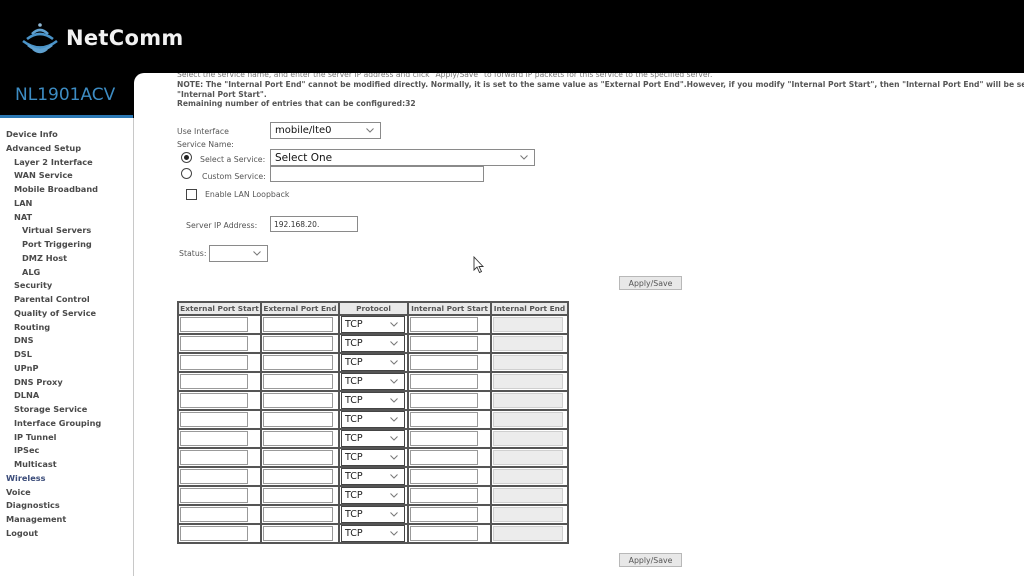 Image resolution: width=1024 pixels, height=576 pixels. Describe the element at coordinates (31, 272) in the screenshot. I see `sidebar-item-alg: ALG` at that location.